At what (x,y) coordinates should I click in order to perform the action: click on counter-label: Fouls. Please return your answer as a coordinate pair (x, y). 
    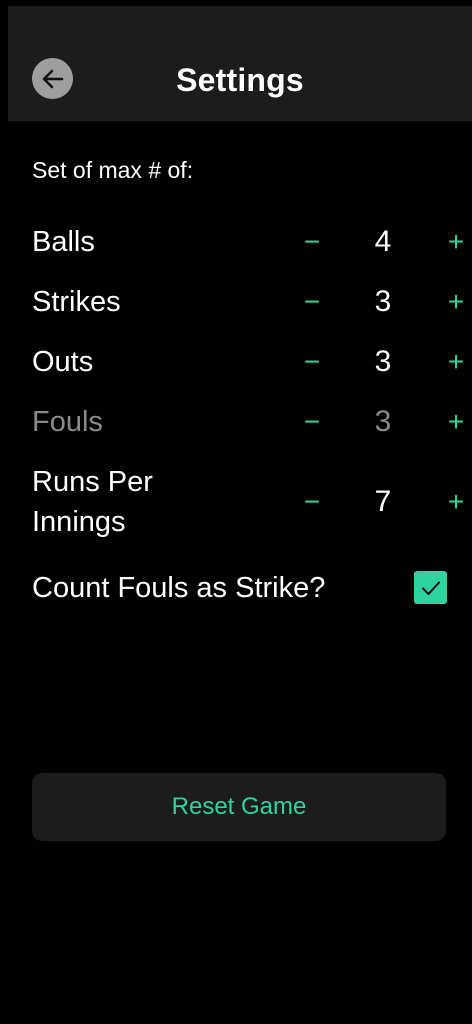
    Looking at the image, I should click on (67, 422).